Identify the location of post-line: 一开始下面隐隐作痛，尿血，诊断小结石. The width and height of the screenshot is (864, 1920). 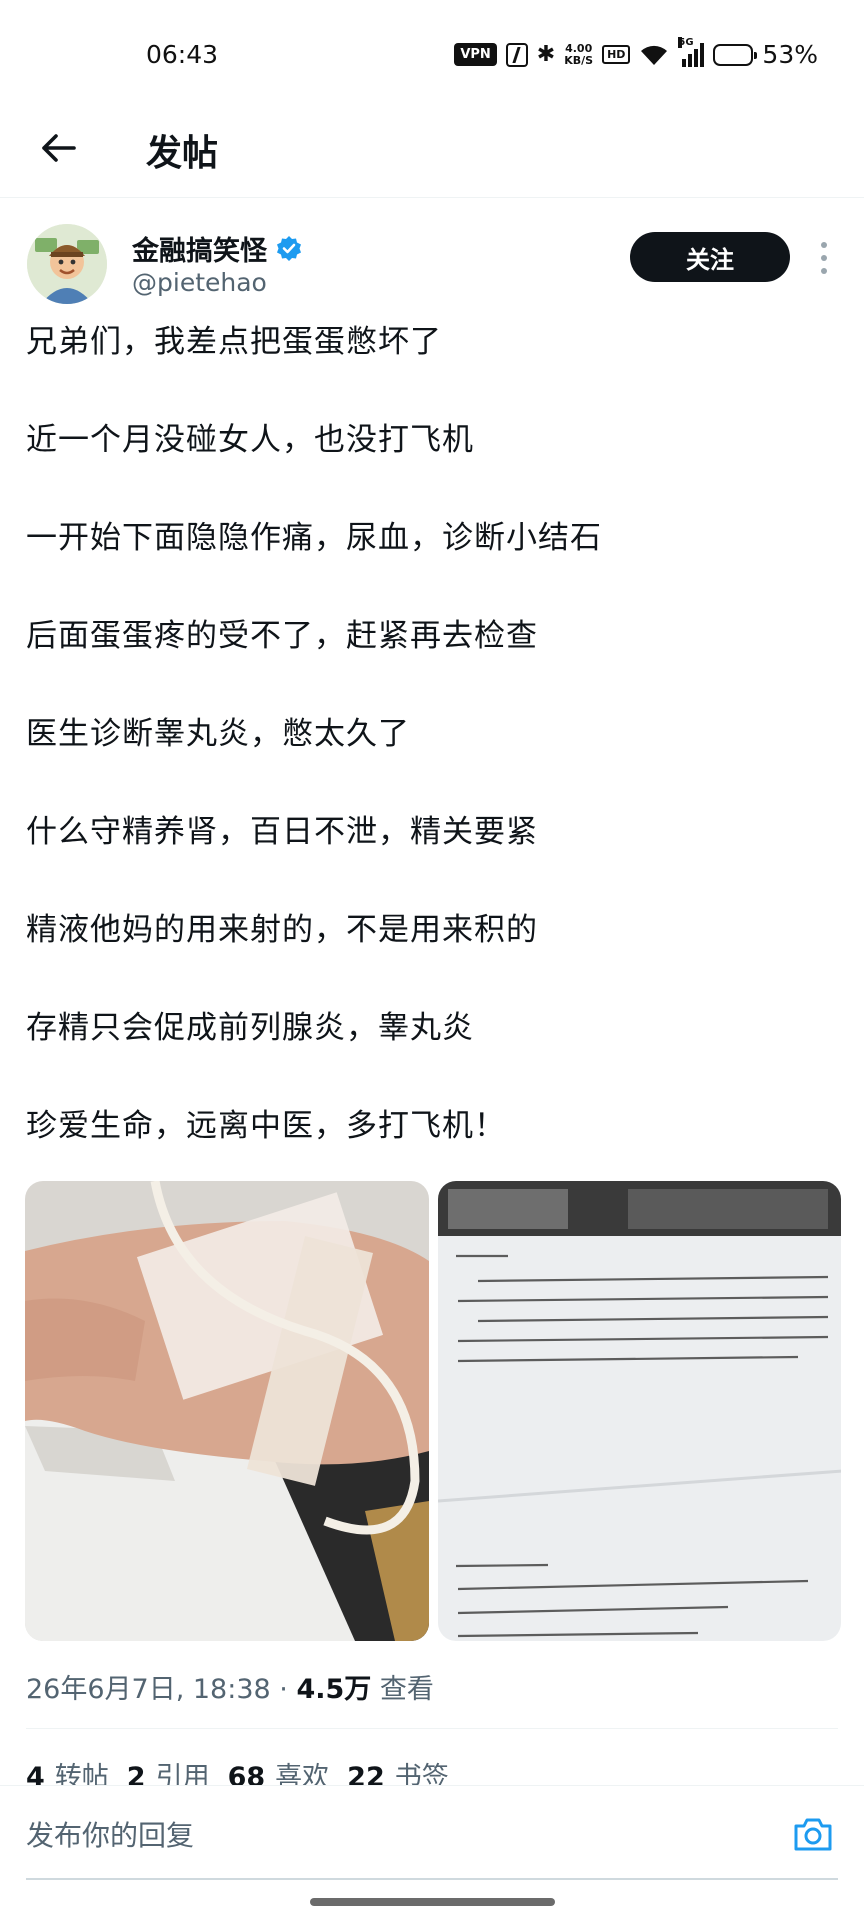
(314, 538).